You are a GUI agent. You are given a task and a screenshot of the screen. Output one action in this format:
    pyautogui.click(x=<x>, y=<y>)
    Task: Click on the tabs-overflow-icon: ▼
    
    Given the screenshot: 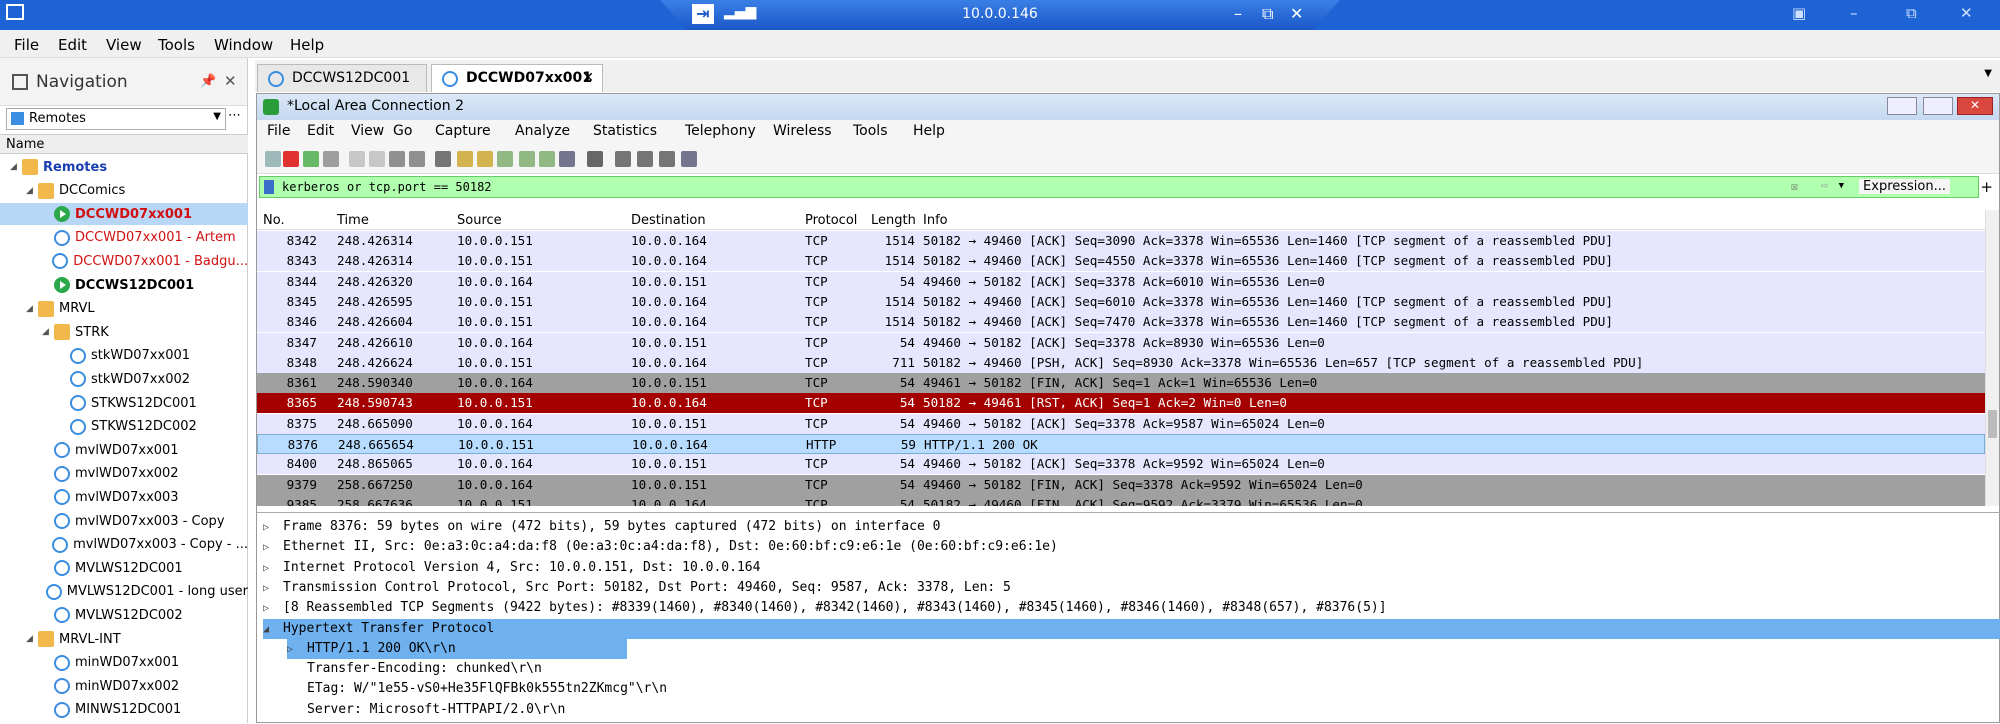 What is the action you would take?
    pyautogui.click(x=1988, y=73)
    